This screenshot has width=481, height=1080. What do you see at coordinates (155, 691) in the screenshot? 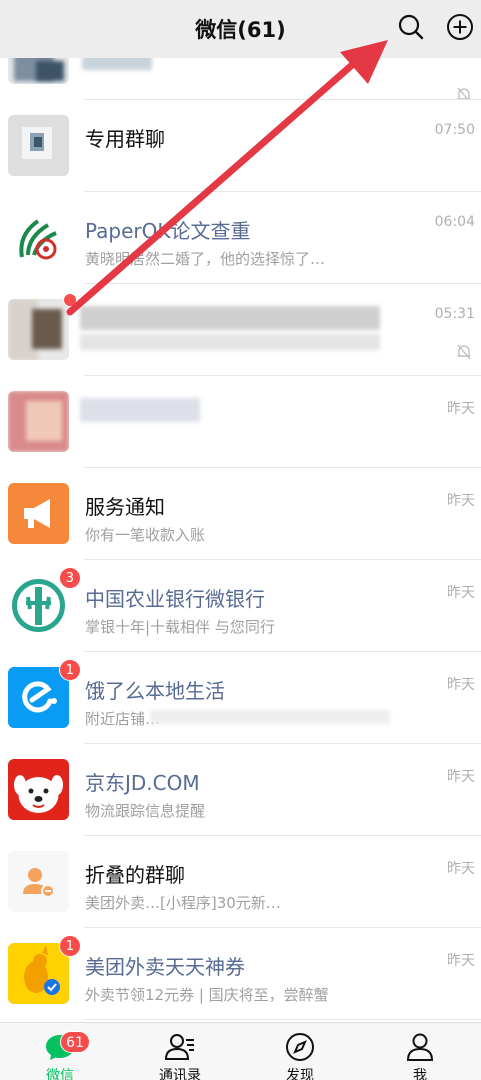
I see `chat-name: 饿了么本地生活` at bounding box center [155, 691].